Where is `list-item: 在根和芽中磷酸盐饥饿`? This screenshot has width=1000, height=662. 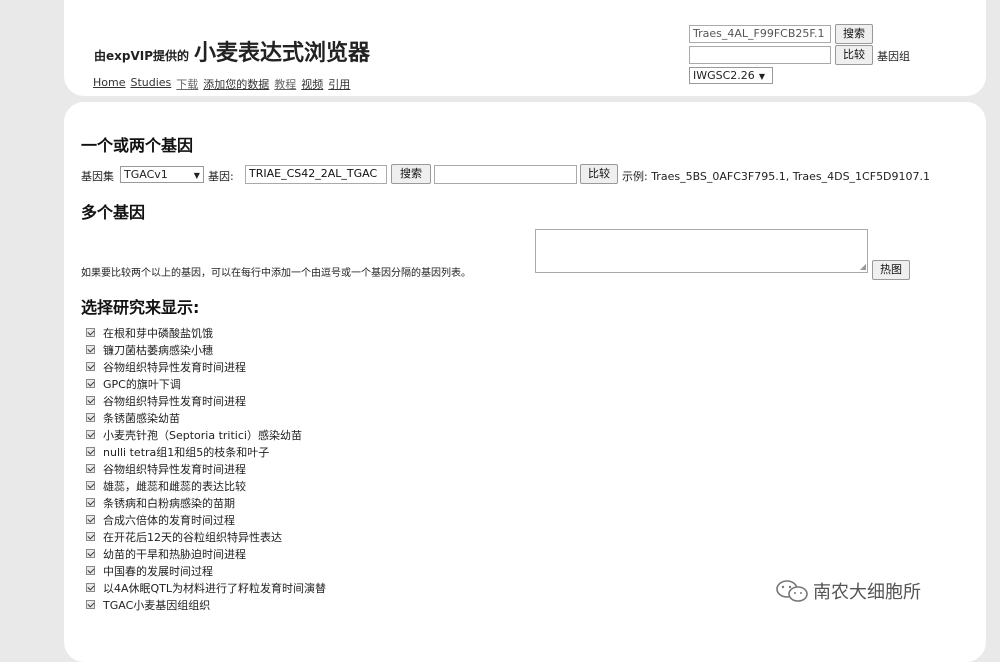 list-item: 在根和芽中磷酸盐饥饿 is located at coordinates (206, 332).